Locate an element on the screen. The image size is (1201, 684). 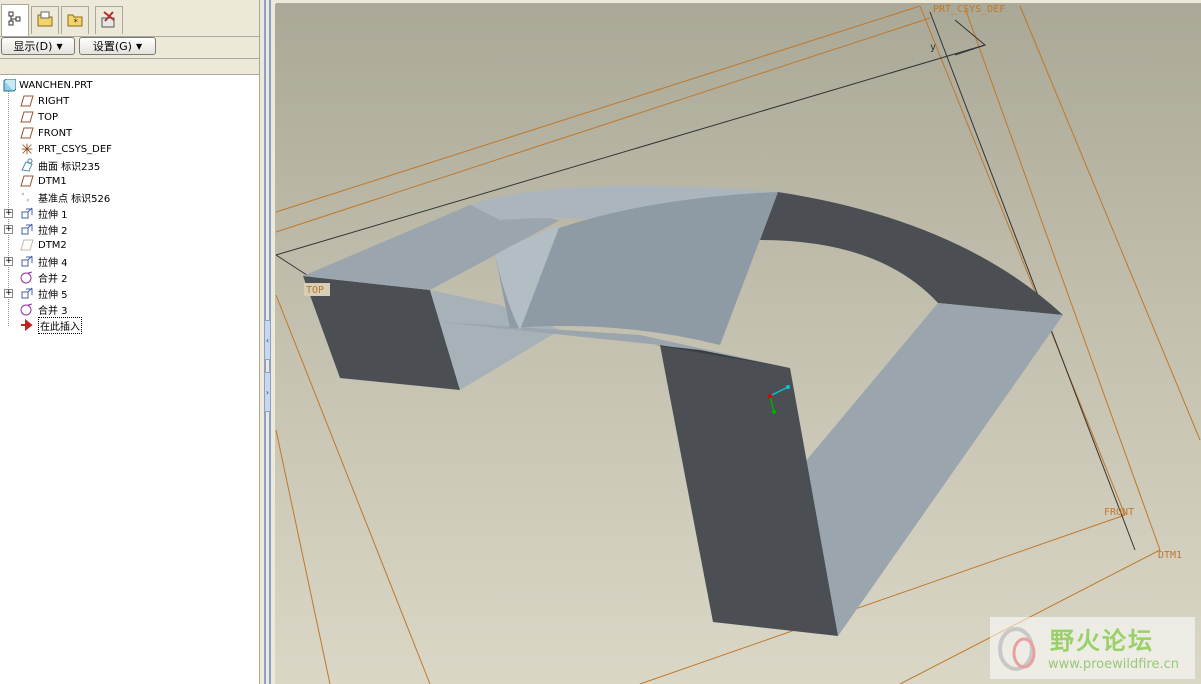
part-icon is located at coordinates (9, 85).